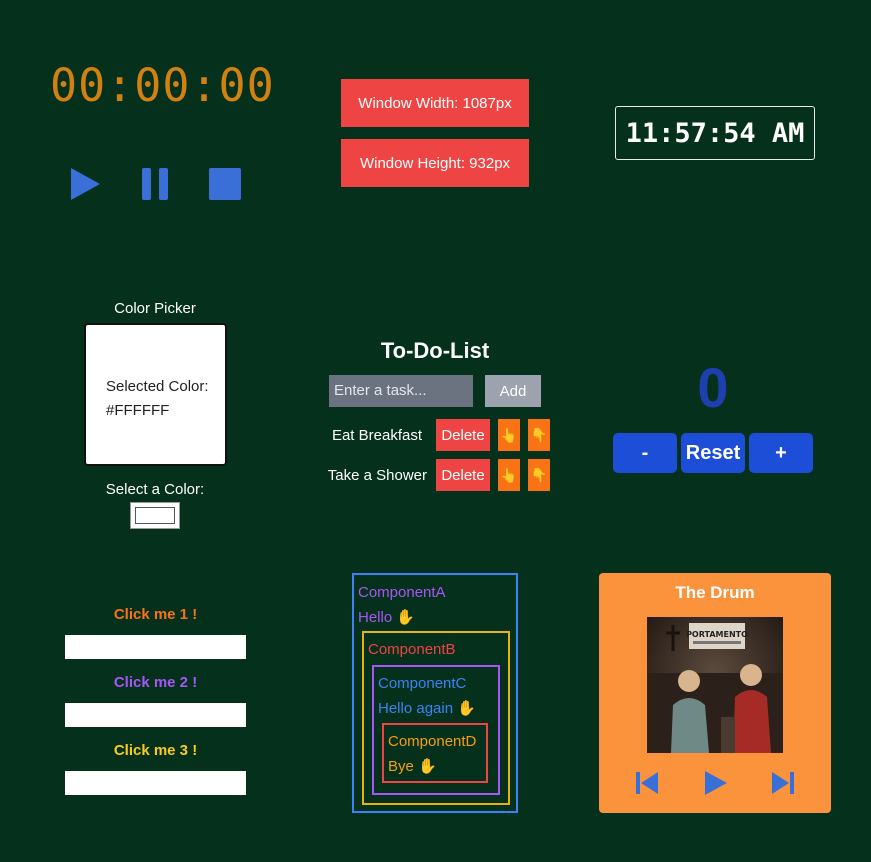  Describe the element at coordinates (435, 163) in the screenshot. I see `window-height-label: Window Height: 932px` at that location.